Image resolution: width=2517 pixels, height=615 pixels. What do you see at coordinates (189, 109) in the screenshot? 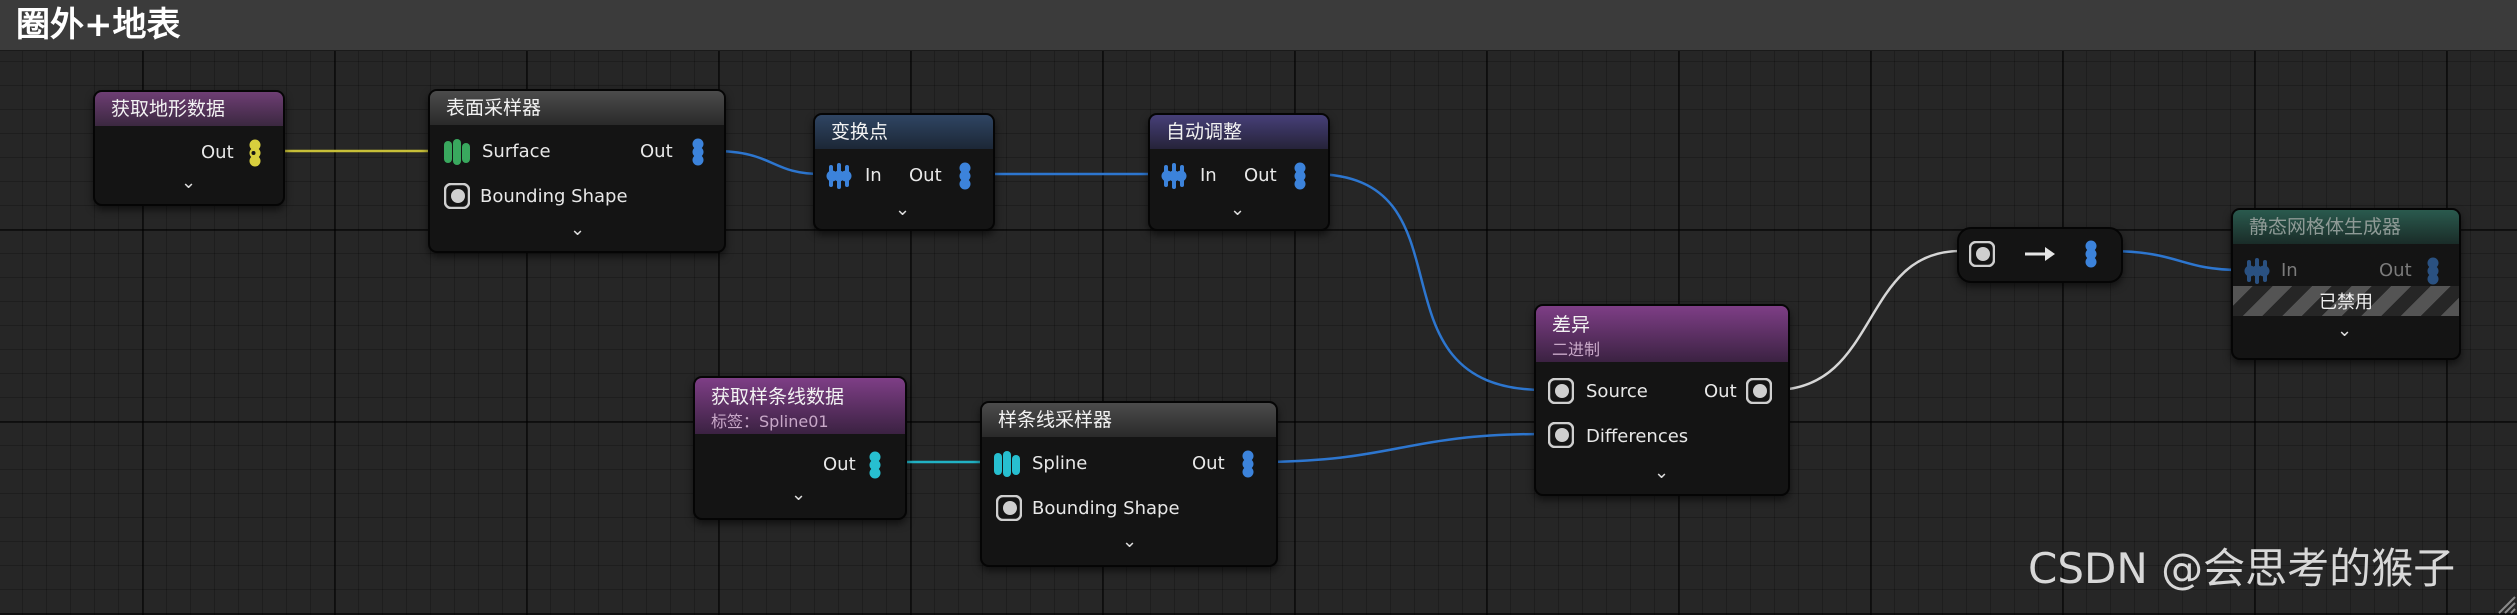
I see `node-header: 获取地形数据` at bounding box center [189, 109].